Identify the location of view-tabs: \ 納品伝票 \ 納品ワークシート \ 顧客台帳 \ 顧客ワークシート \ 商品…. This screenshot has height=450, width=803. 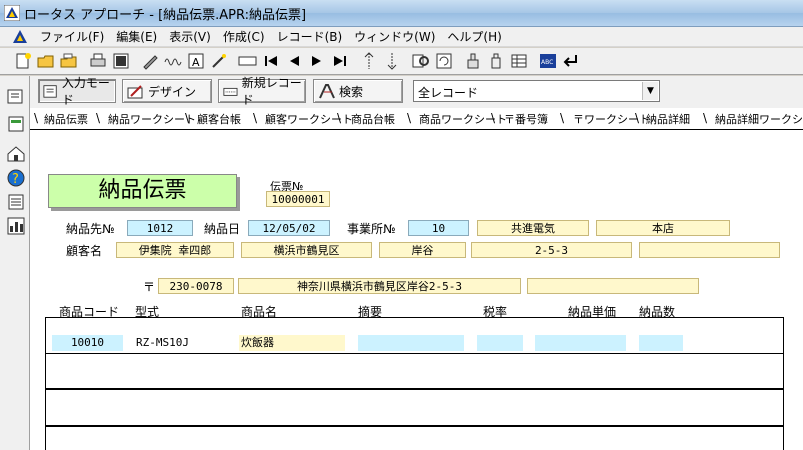
(416, 119).